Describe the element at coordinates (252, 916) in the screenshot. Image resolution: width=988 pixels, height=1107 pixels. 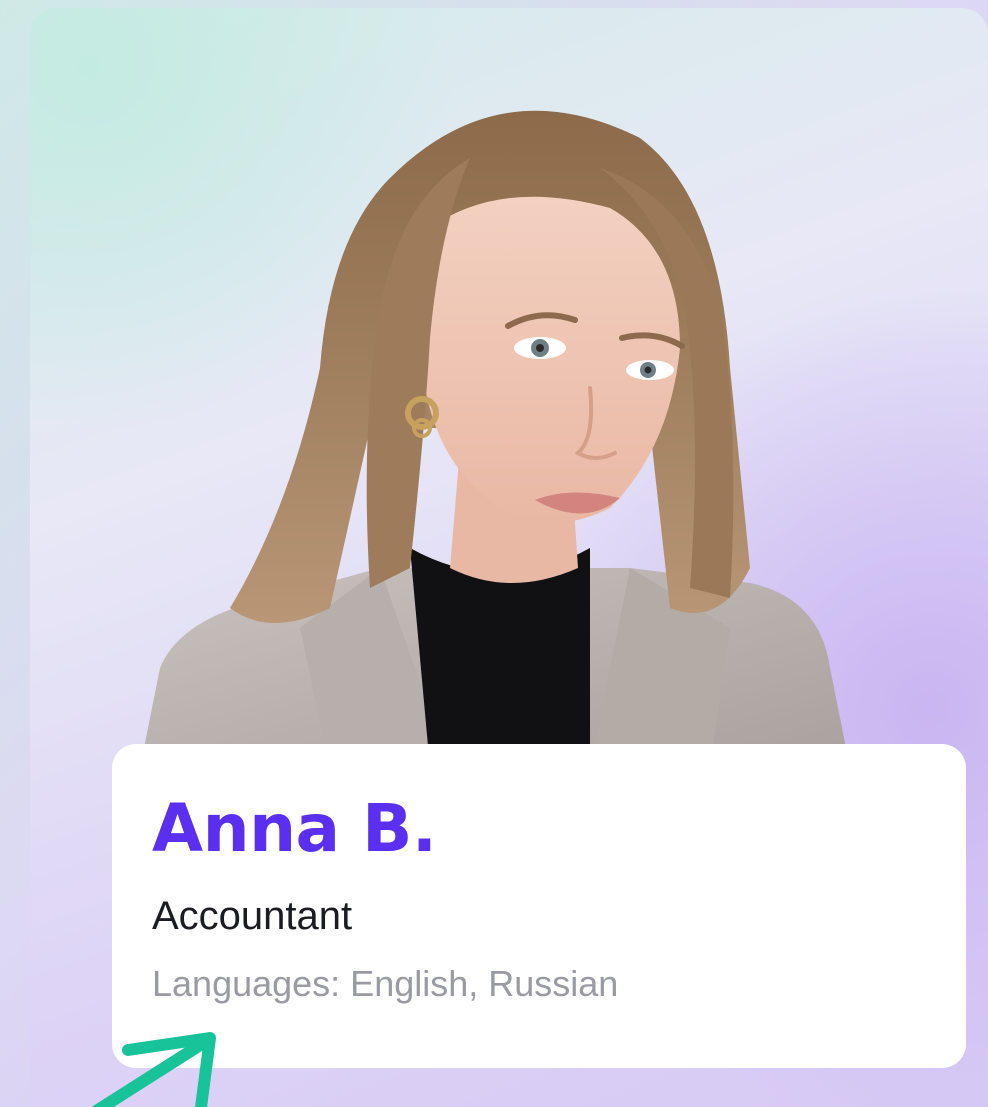
I see `profile-role: Accountant` at that location.